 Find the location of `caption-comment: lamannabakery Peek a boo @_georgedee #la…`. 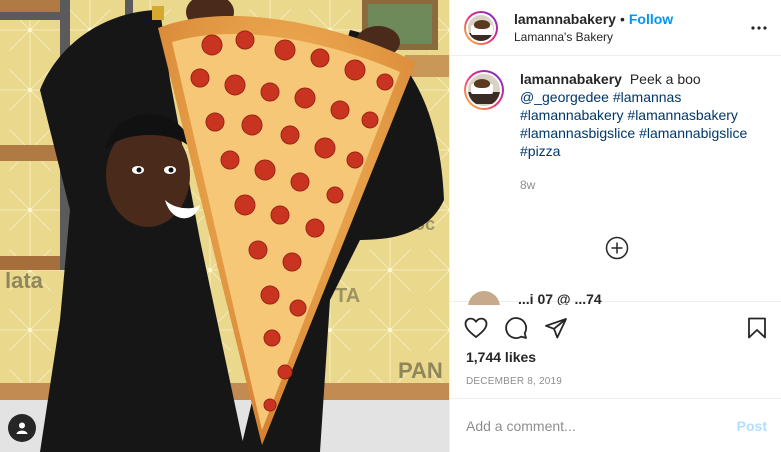

caption-comment: lamannabakery Peek a boo @_georgedee #la… is located at coordinates (615, 132).